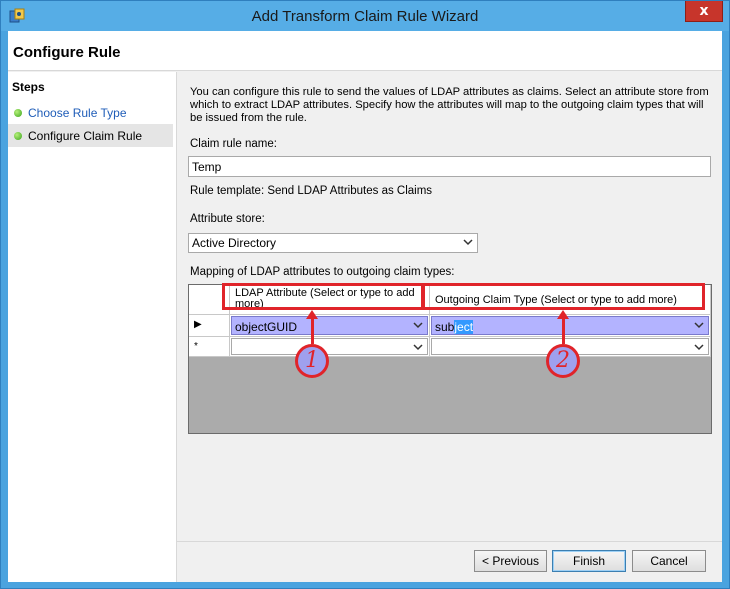  I want to click on claim-type-value: subject, so click(454, 327).